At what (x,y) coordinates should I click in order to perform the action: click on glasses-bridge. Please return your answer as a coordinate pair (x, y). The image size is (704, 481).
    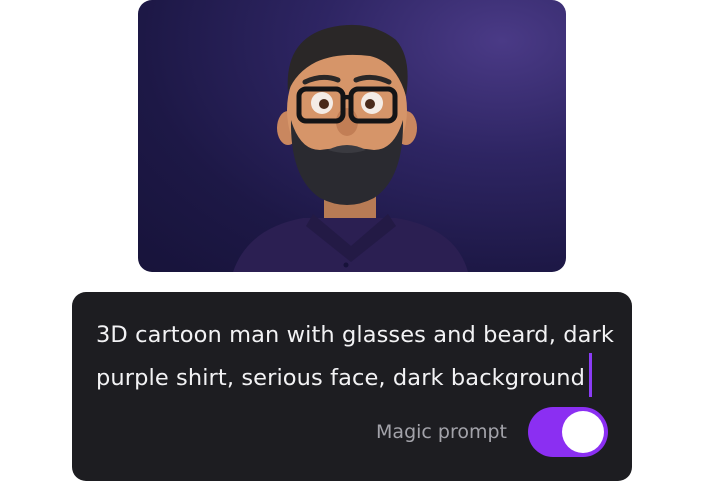
    Looking at the image, I should click on (347, 98).